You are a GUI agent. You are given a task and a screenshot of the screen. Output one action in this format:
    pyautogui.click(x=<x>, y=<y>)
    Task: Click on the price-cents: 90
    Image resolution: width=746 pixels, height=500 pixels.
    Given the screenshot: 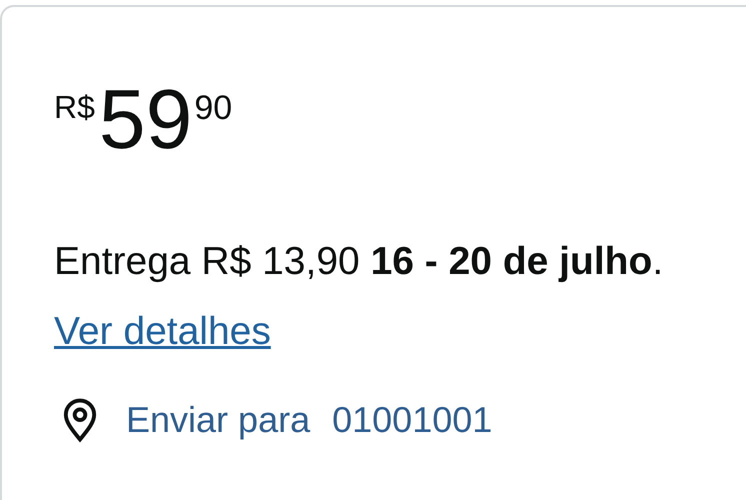 What is the action you would take?
    pyautogui.click(x=213, y=108)
    